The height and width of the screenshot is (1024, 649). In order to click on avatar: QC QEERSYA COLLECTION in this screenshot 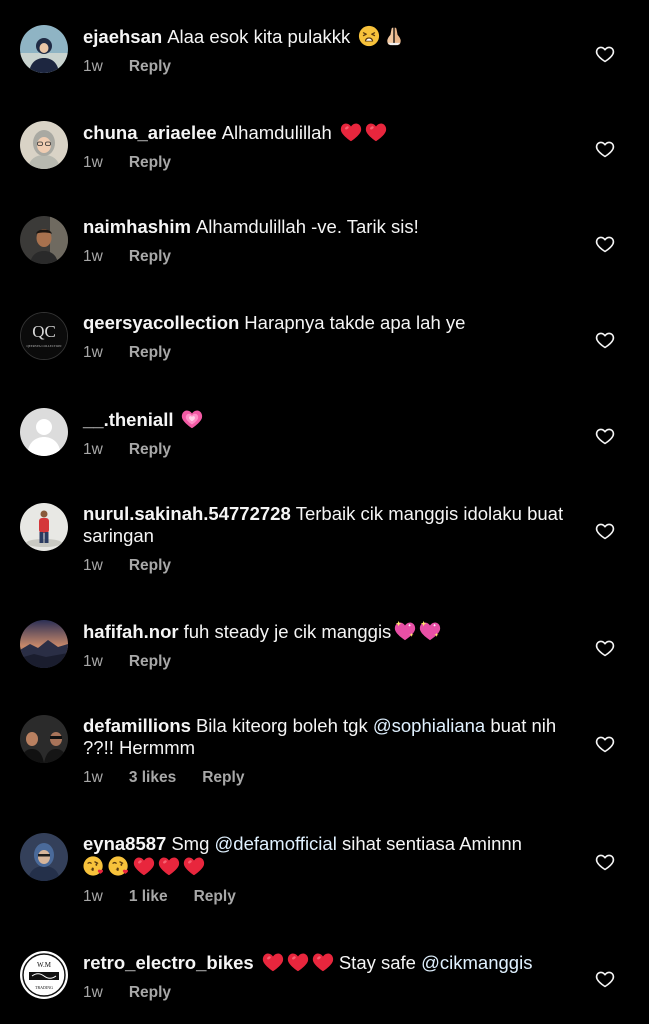, I will do `click(44, 336)`.